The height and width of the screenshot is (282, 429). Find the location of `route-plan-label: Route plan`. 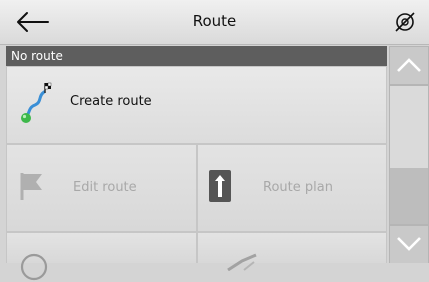

route-plan-label: Route plan is located at coordinates (298, 187).